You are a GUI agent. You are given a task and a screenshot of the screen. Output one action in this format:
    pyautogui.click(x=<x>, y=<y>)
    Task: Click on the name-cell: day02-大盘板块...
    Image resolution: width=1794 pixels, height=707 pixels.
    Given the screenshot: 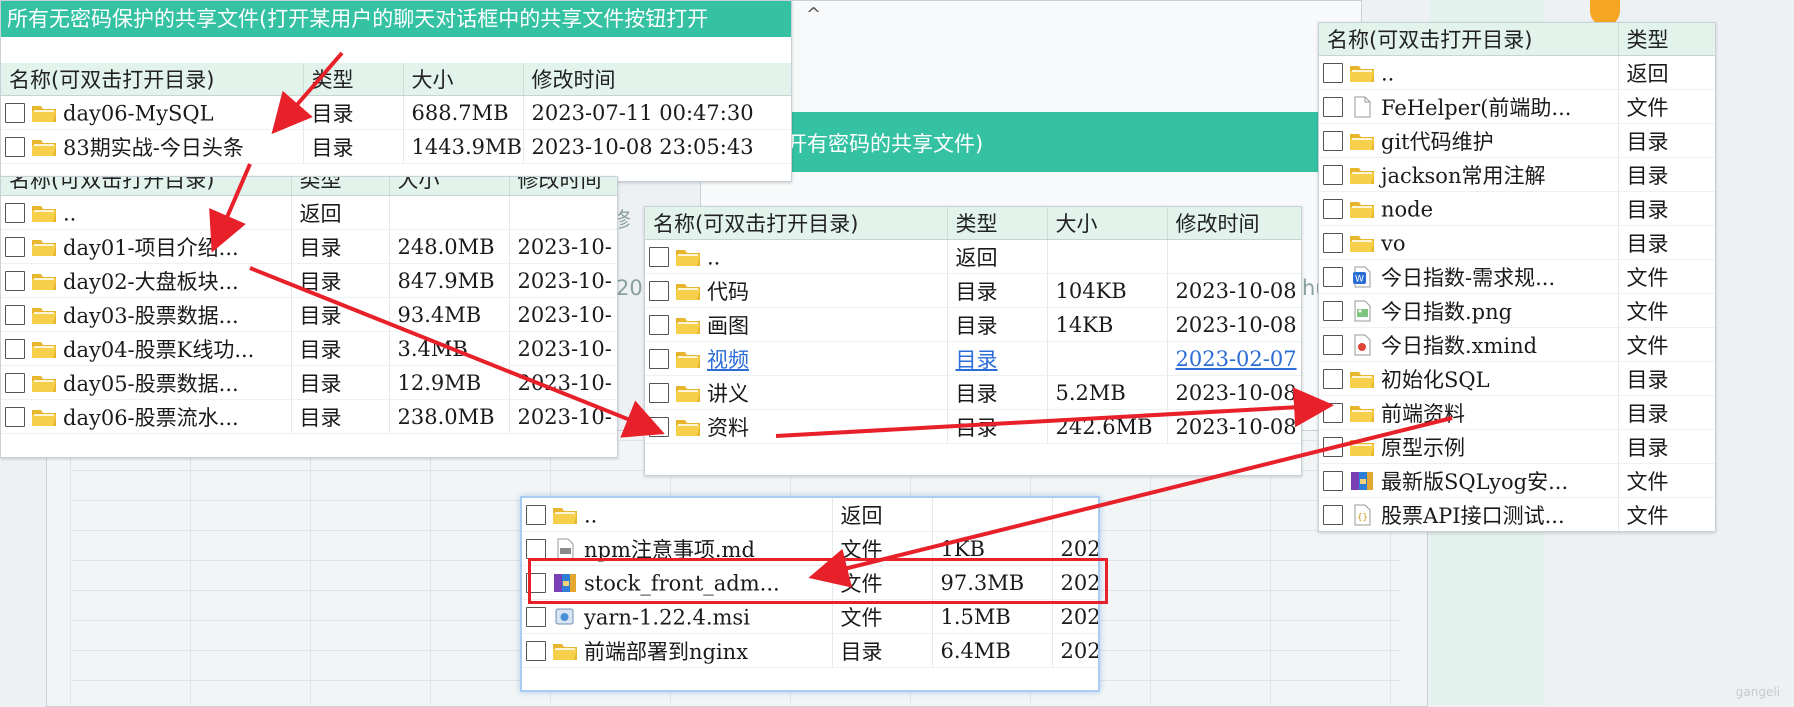 What is the action you would take?
    pyautogui.click(x=146, y=280)
    